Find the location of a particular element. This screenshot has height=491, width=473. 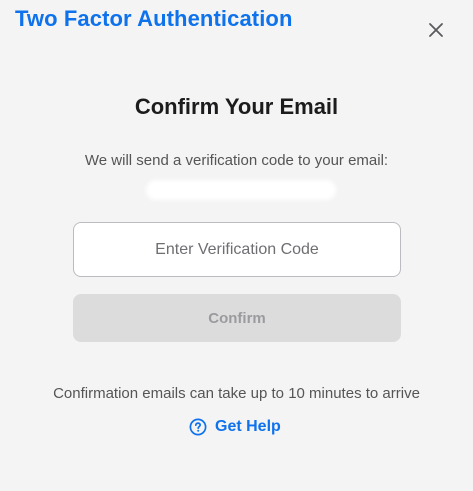

confirm-button: Confirm is located at coordinates (237, 318).